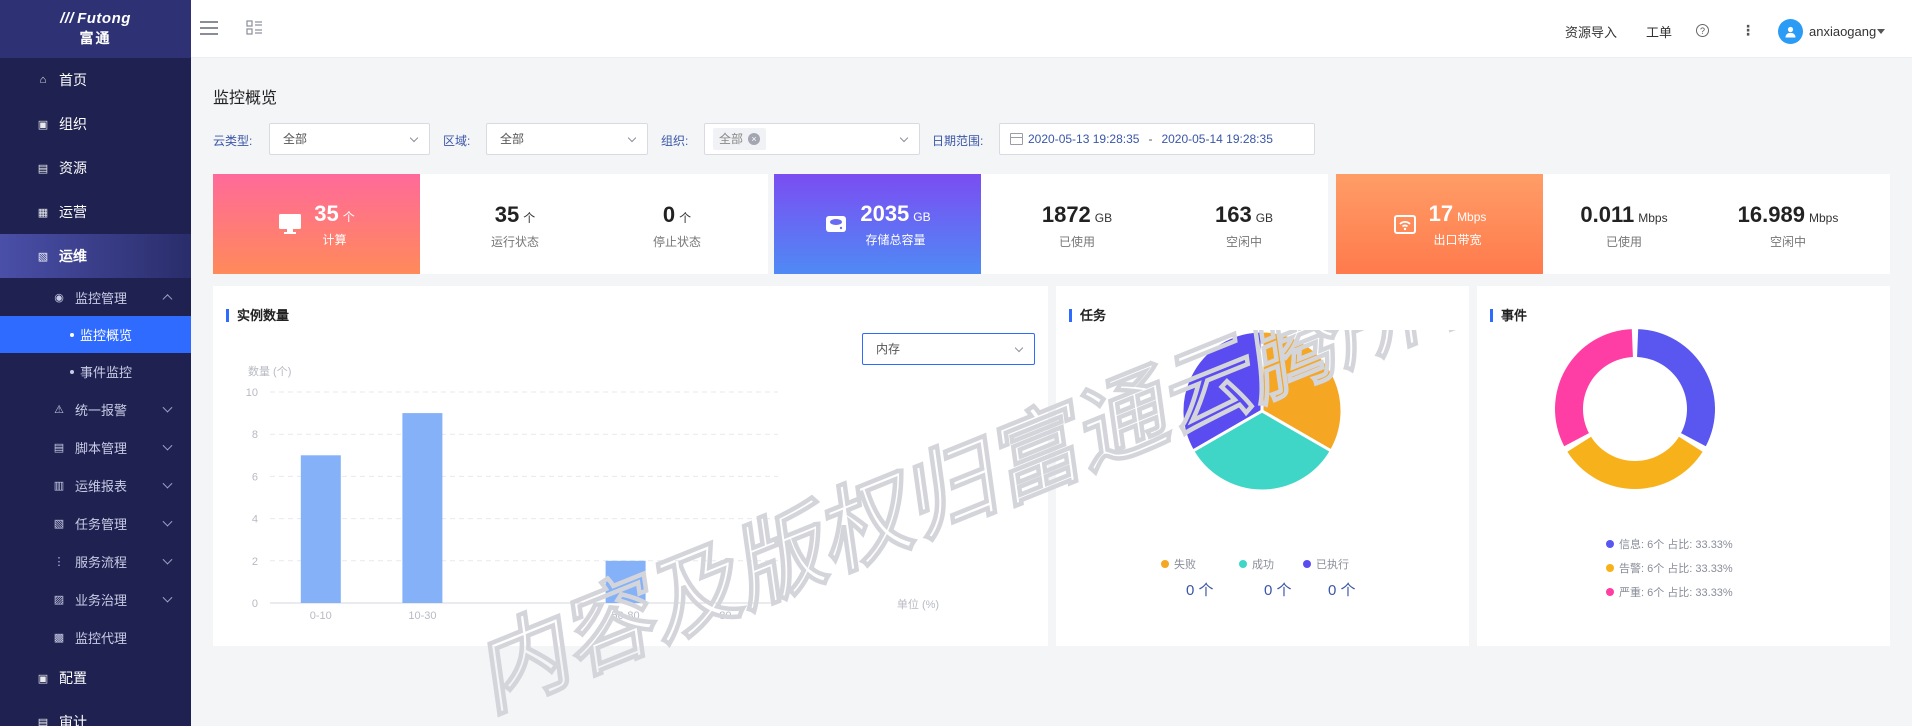 The image size is (1912, 726). Describe the element at coordinates (1472, 216) in the screenshot. I see `bandwidth-unit: Mbps` at that location.